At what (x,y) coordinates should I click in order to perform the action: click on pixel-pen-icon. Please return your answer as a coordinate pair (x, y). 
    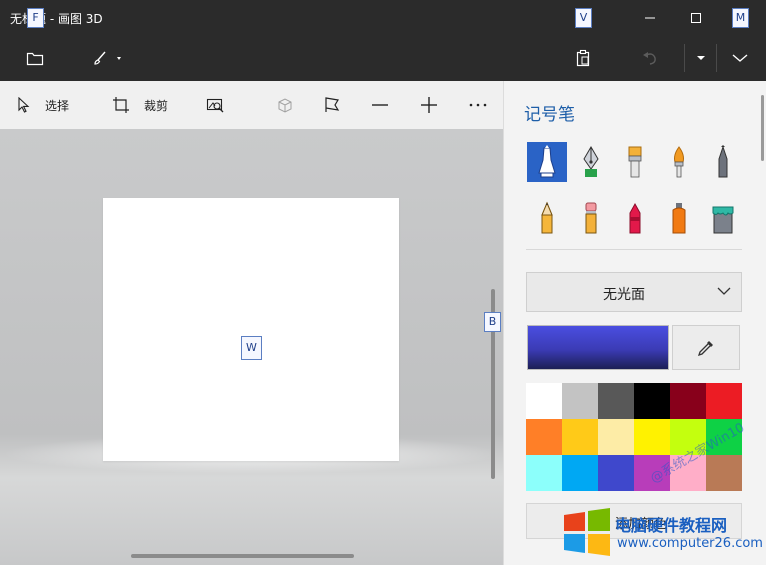
    Looking at the image, I should click on (723, 161).